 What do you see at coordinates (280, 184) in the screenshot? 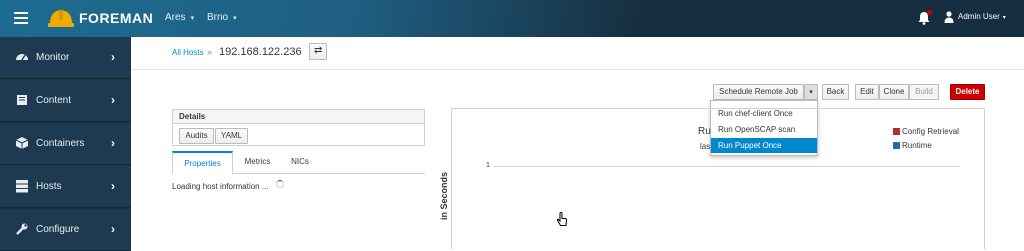
I see `loading-spinner-icon` at bounding box center [280, 184].